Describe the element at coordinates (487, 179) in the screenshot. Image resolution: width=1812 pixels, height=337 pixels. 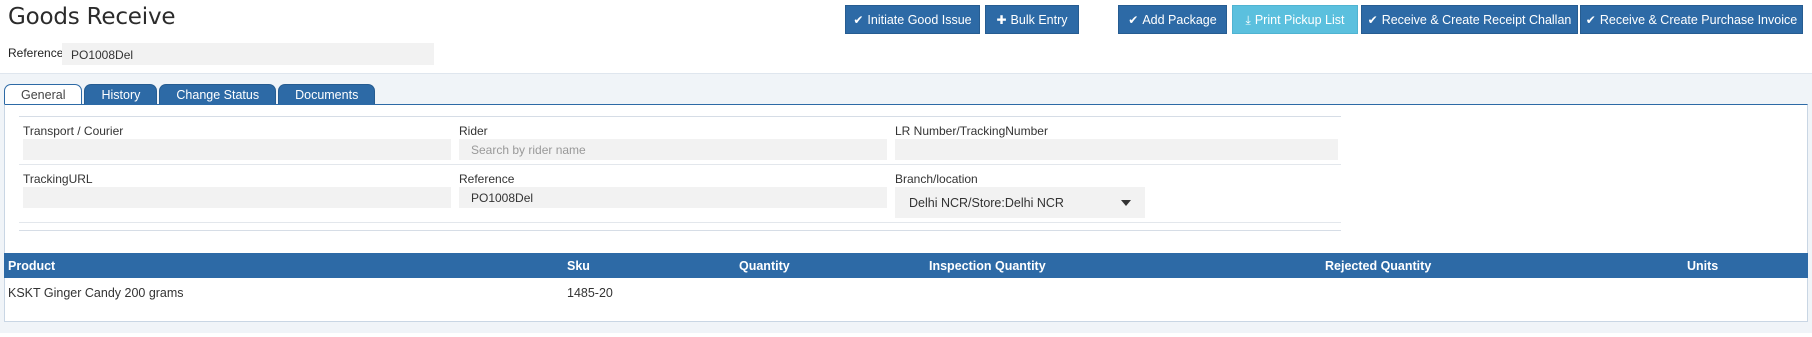
I see `form-reference-label: Reference` at that location.